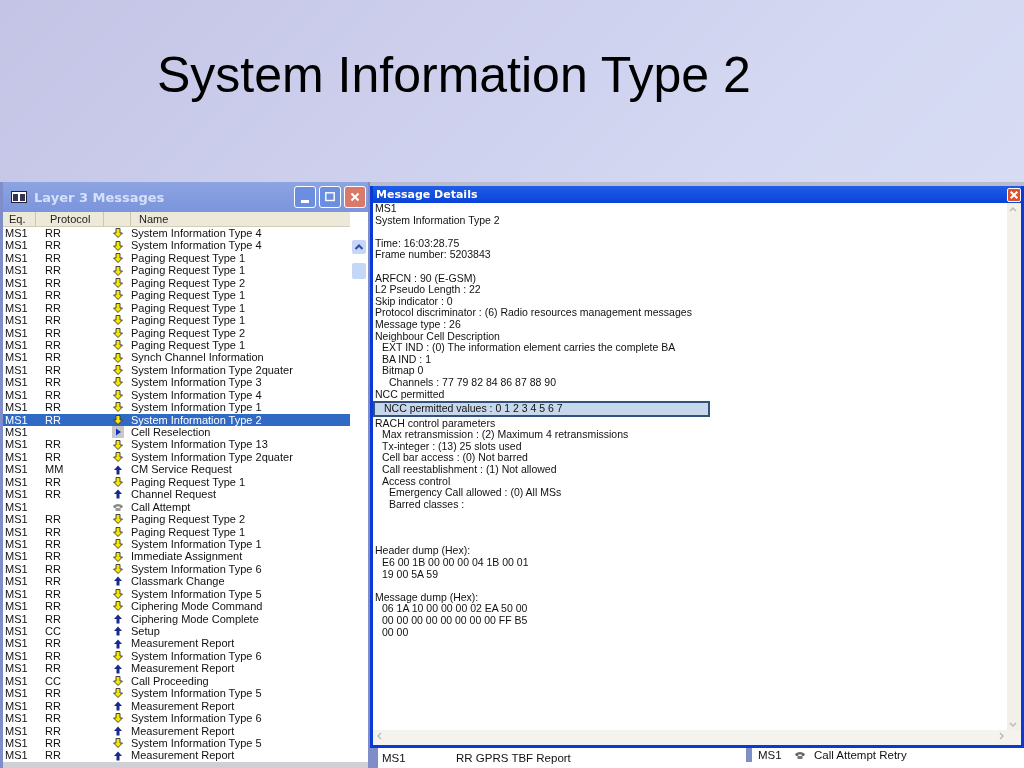 This screenshot has width=1024, height=768. Describe the element at coordinates (176, 494) in the screenshot. I see `message-row: MS1 RR Channel Request` at that location.